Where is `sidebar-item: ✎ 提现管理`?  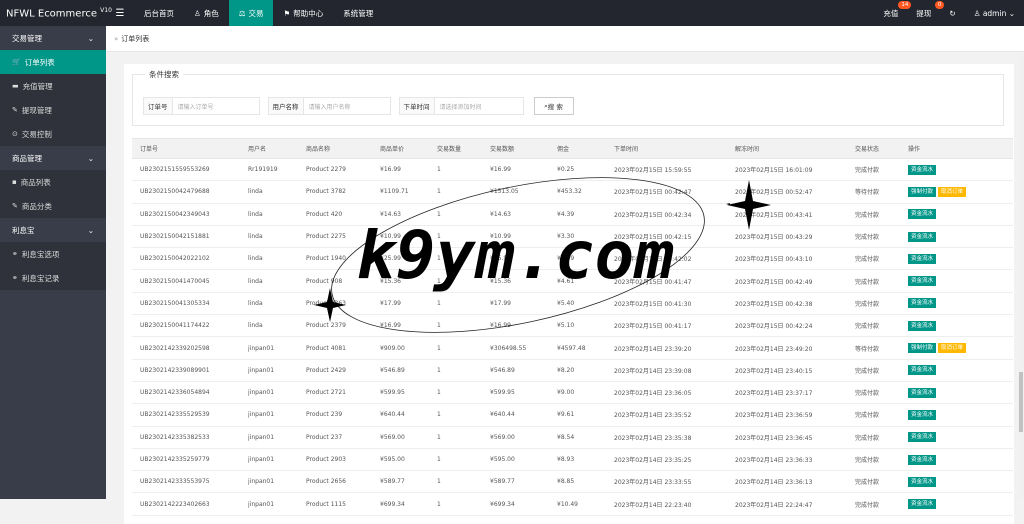
sidebar-item: ✎ 提现管理 is located at coordinates (53, 110).